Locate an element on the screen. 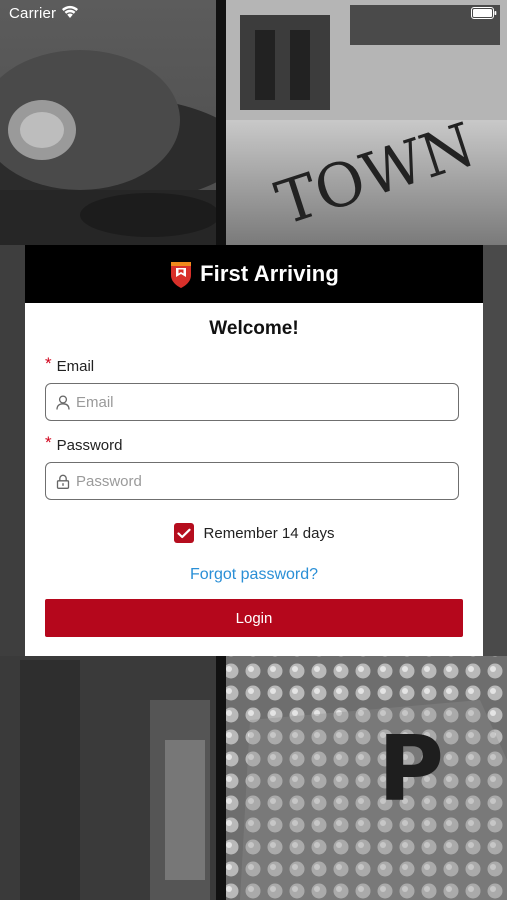 This screenshot has height=900, width=507. remember-row: Remember 14 days is located at coordinates (254, 533).